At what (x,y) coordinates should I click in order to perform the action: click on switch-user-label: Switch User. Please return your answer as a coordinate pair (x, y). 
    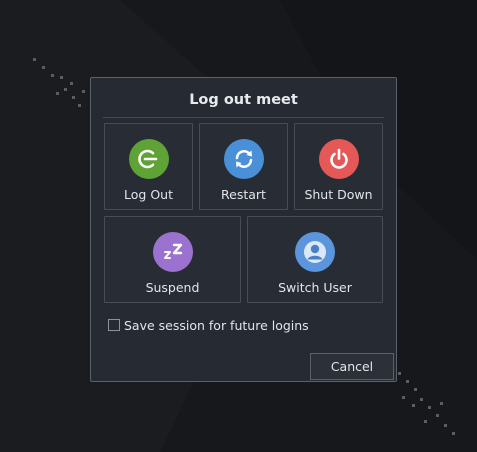
    Looking at the image, I should click on (315, 287).